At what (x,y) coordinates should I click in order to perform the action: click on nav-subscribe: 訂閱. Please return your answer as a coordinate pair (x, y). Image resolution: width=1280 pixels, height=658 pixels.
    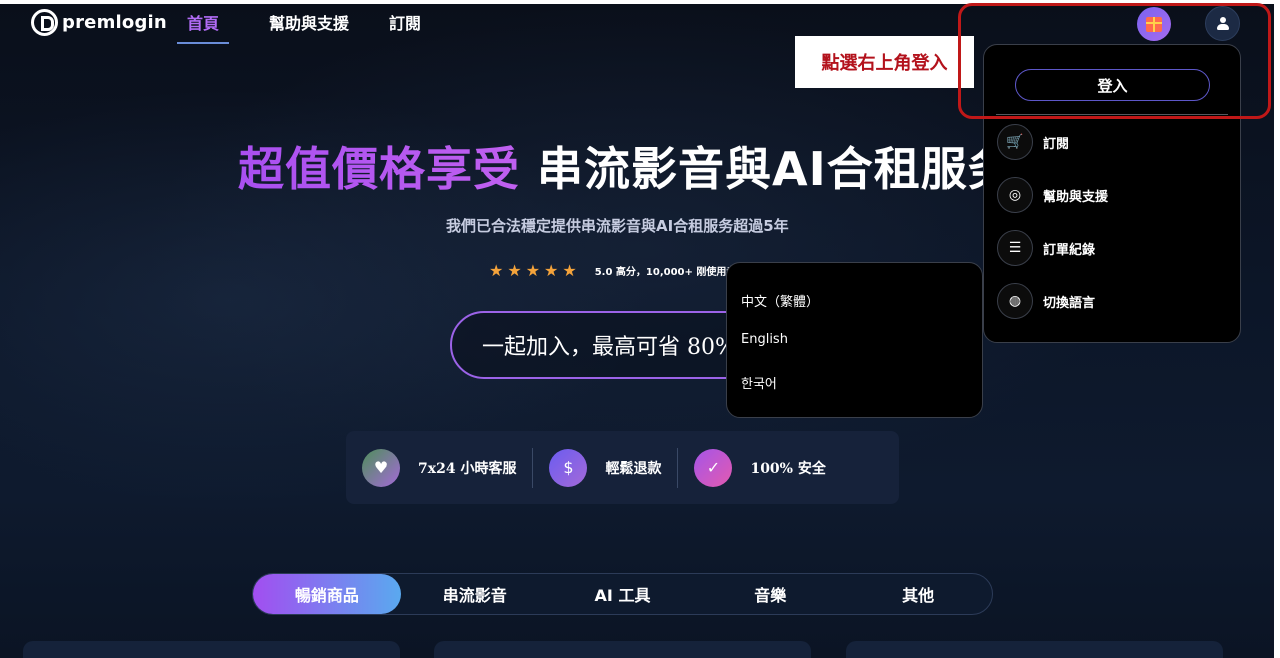
    Looking at the image, I should click on (405, 27).